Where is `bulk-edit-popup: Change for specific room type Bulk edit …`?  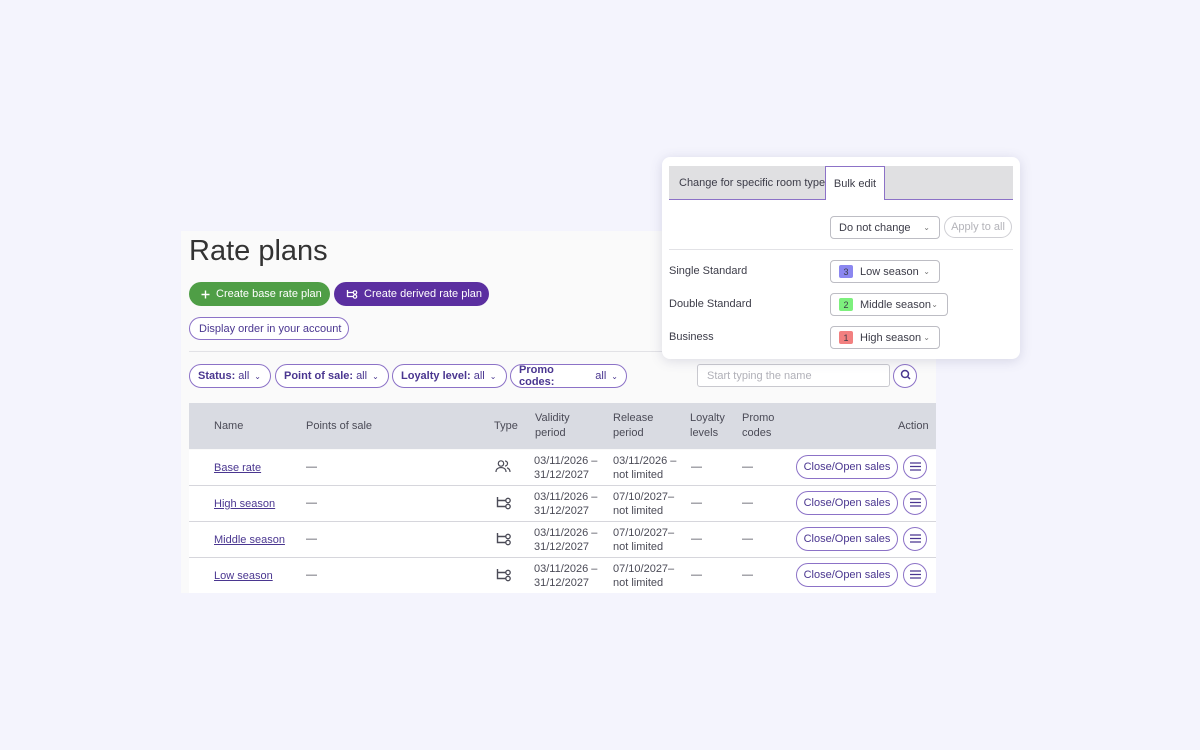
bulk-edit-popup: Change for specific room type Bulk edit … is located at coordinates (841, 258).